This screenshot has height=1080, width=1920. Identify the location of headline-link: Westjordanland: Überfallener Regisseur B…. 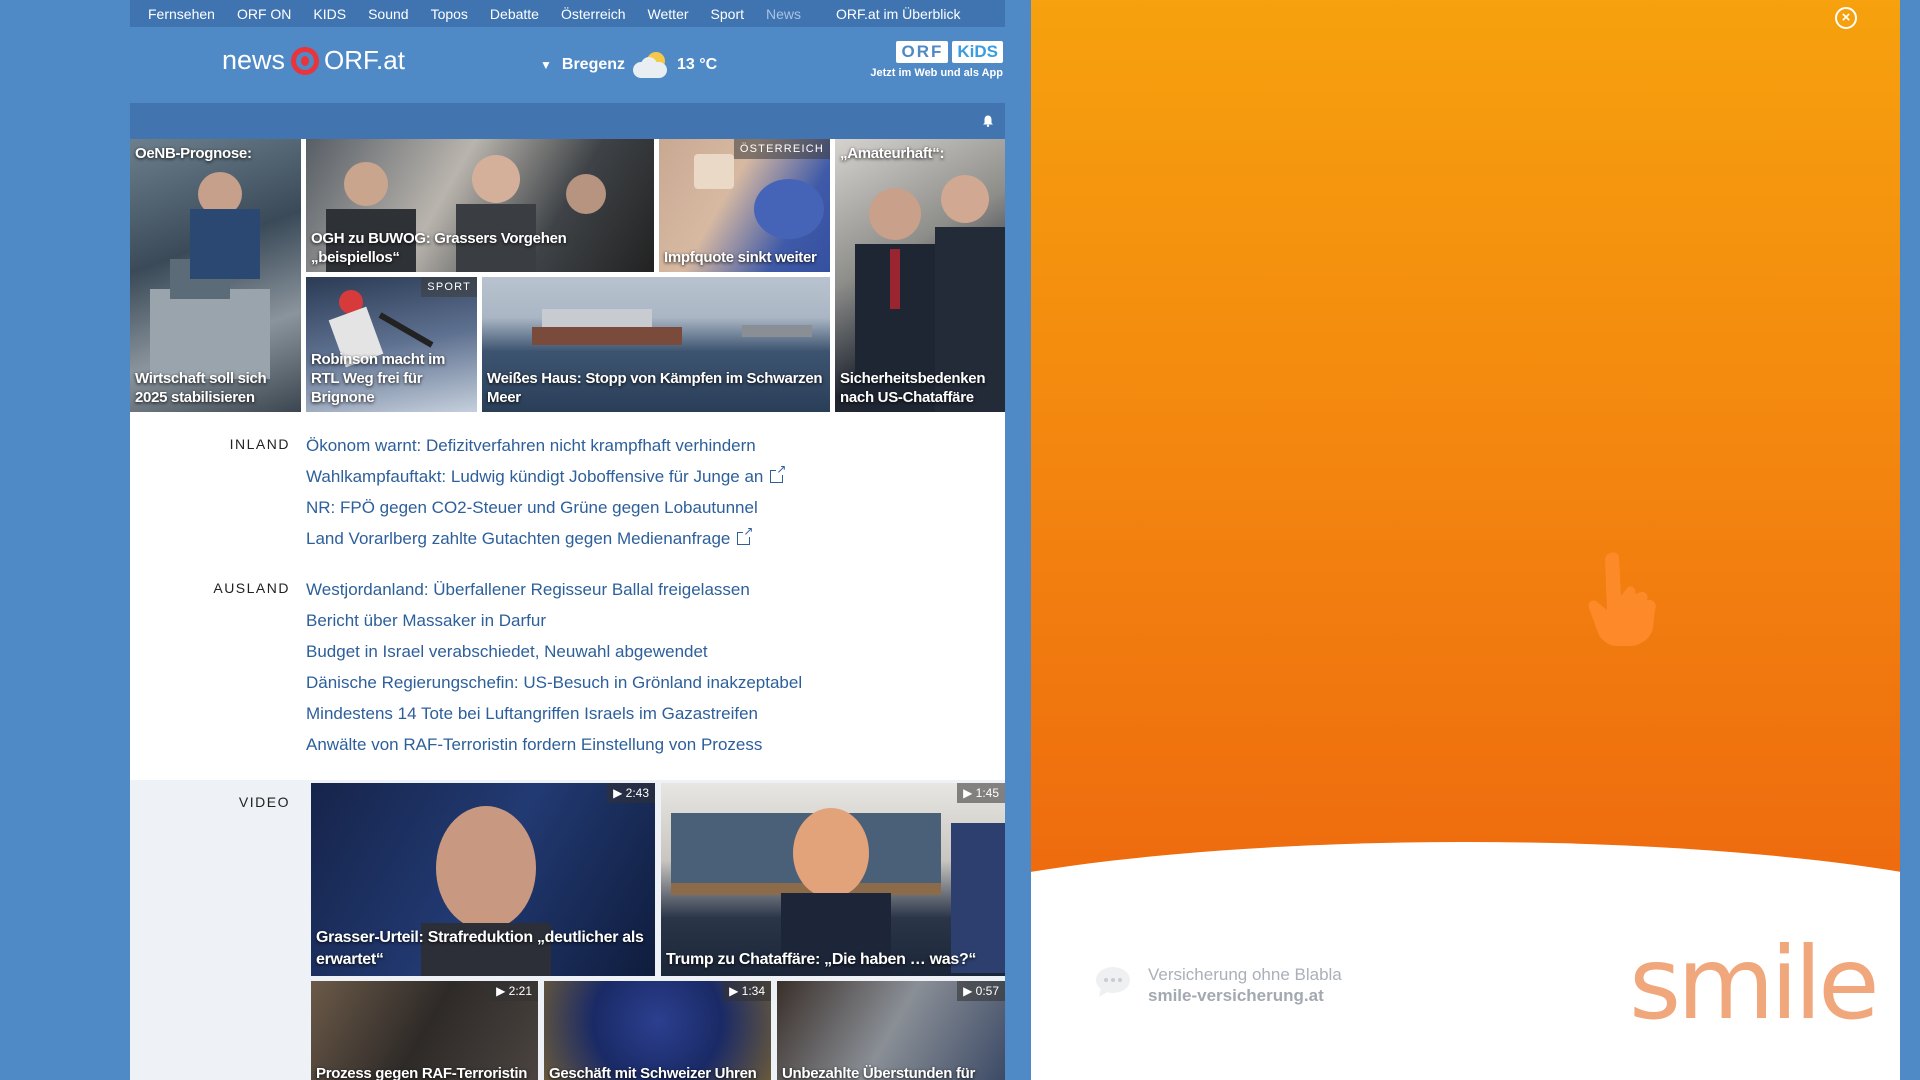
(554, 593).